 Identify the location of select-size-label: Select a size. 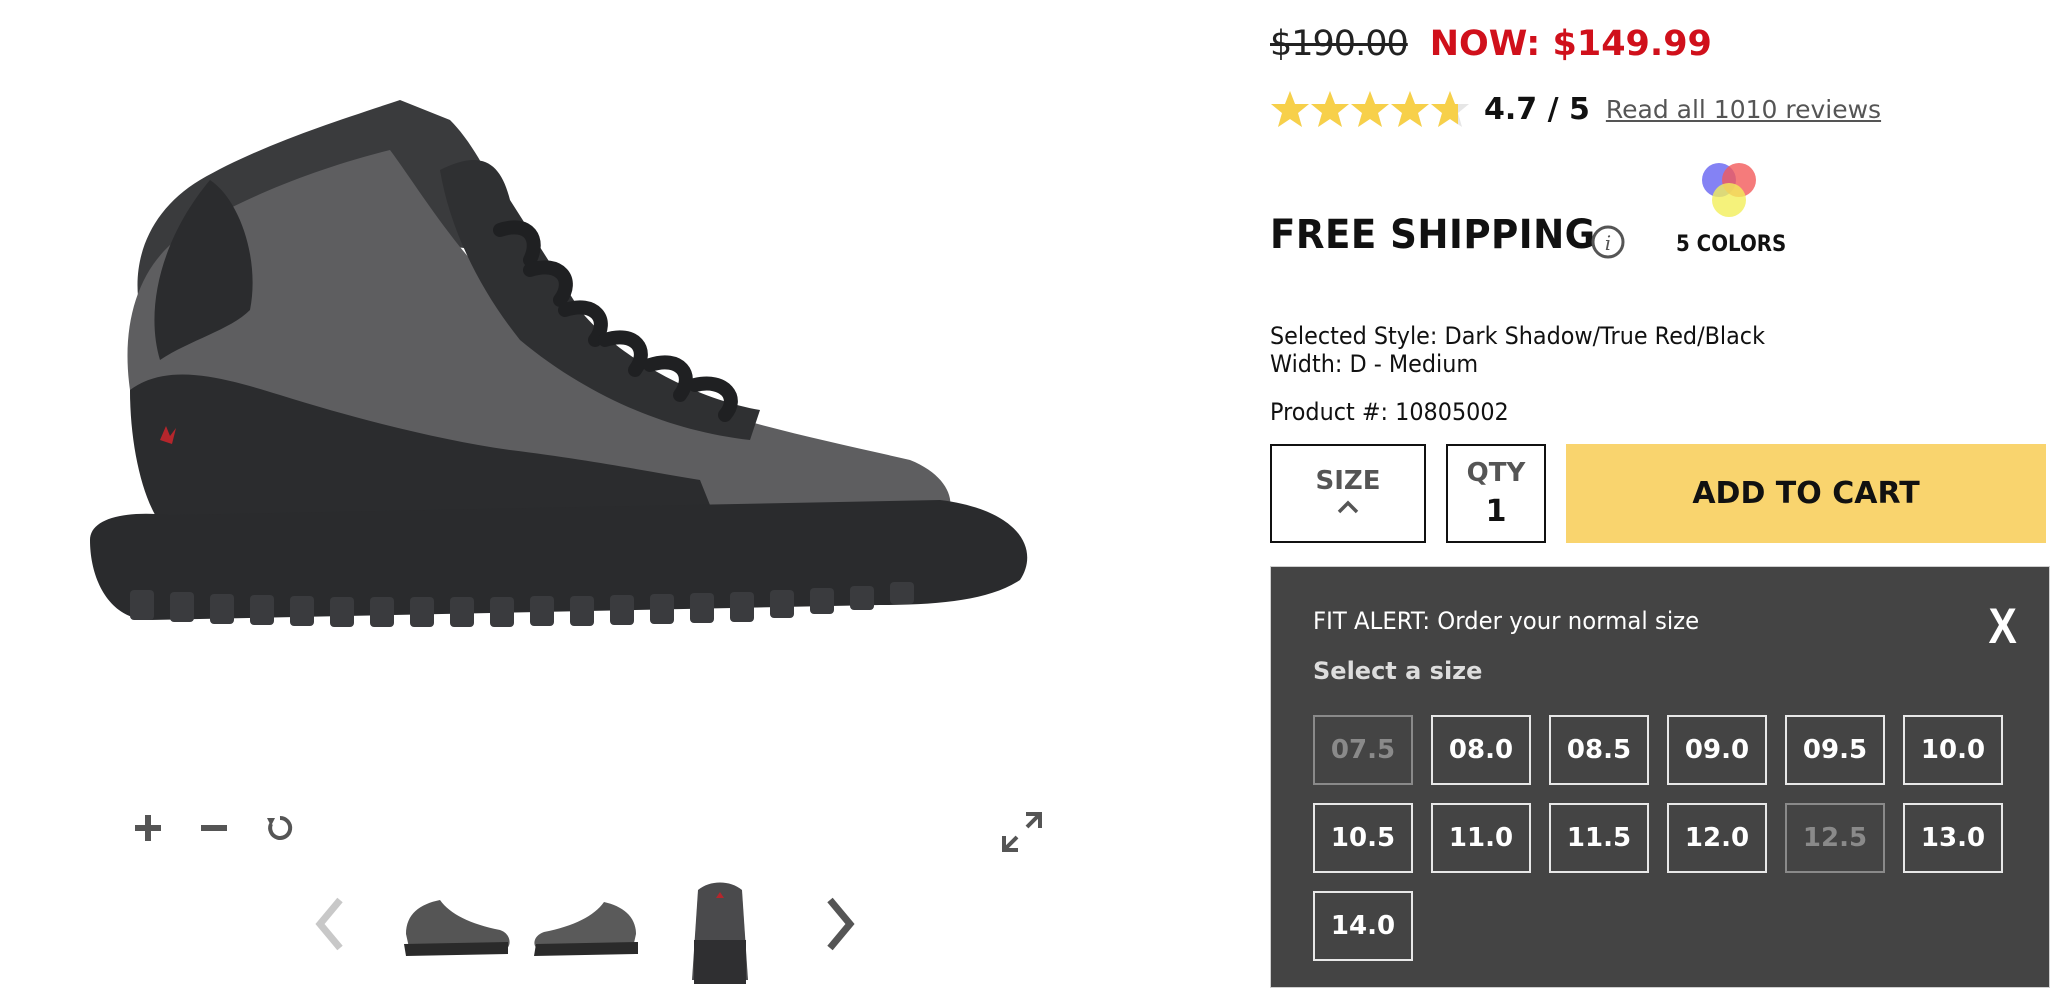
(1398, 671).